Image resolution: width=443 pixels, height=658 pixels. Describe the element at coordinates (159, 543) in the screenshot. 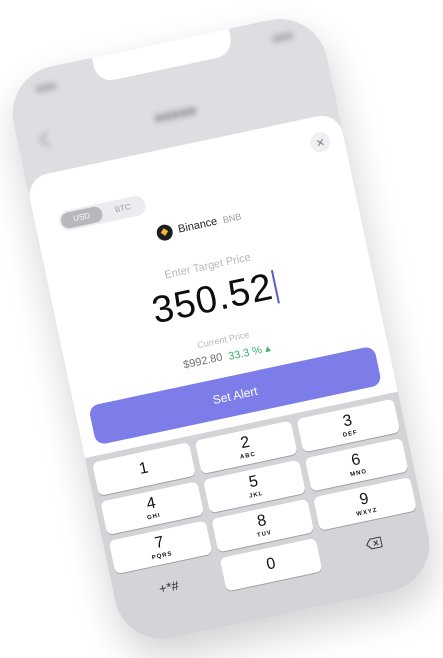

I see `key-digit: 7` at that location.